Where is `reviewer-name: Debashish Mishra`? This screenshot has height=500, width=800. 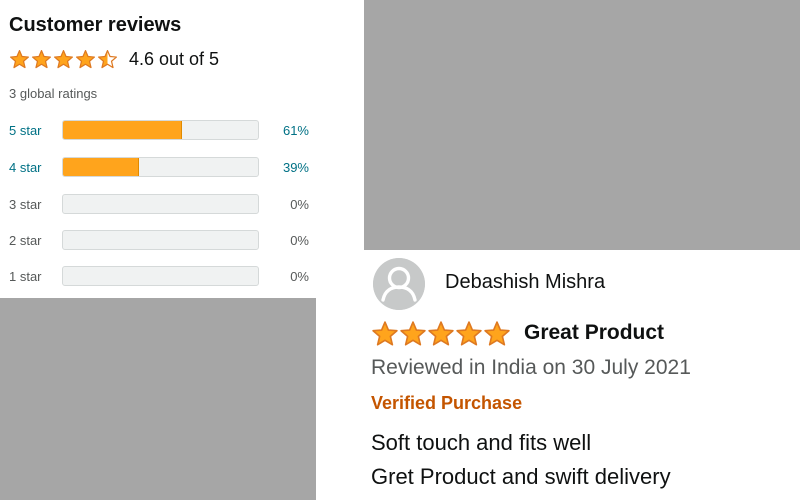
reviewer-name: Debashish Mishra is located at coordinates (525, 282).